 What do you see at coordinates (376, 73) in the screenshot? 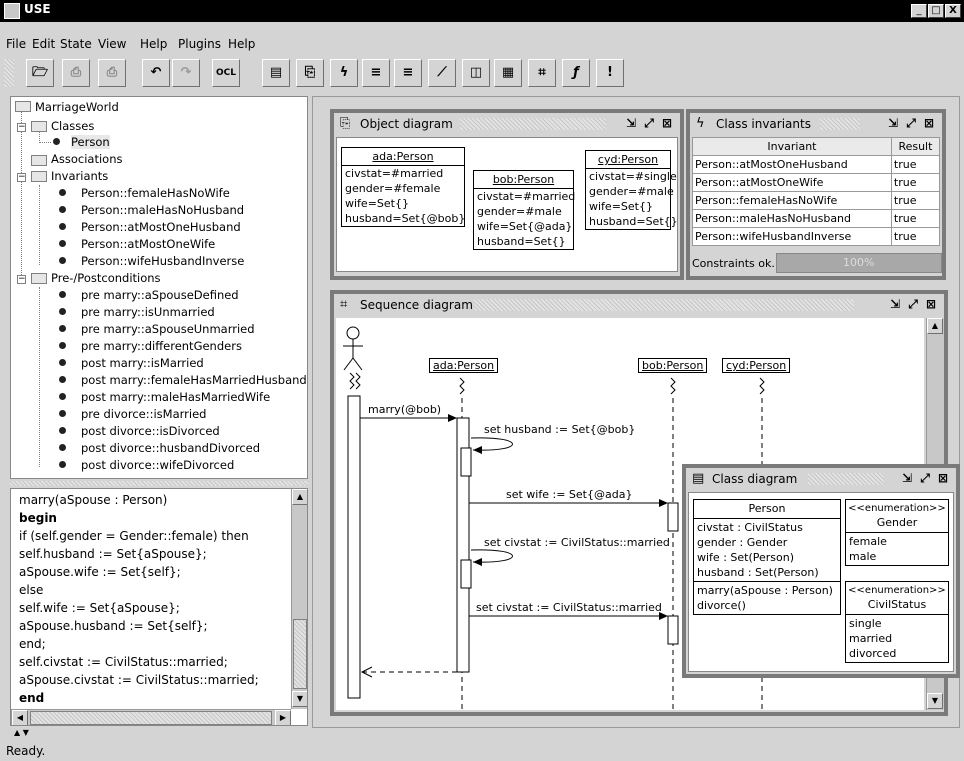
I see `class-extent-icon: ≡` at bounding box center [376, 73].